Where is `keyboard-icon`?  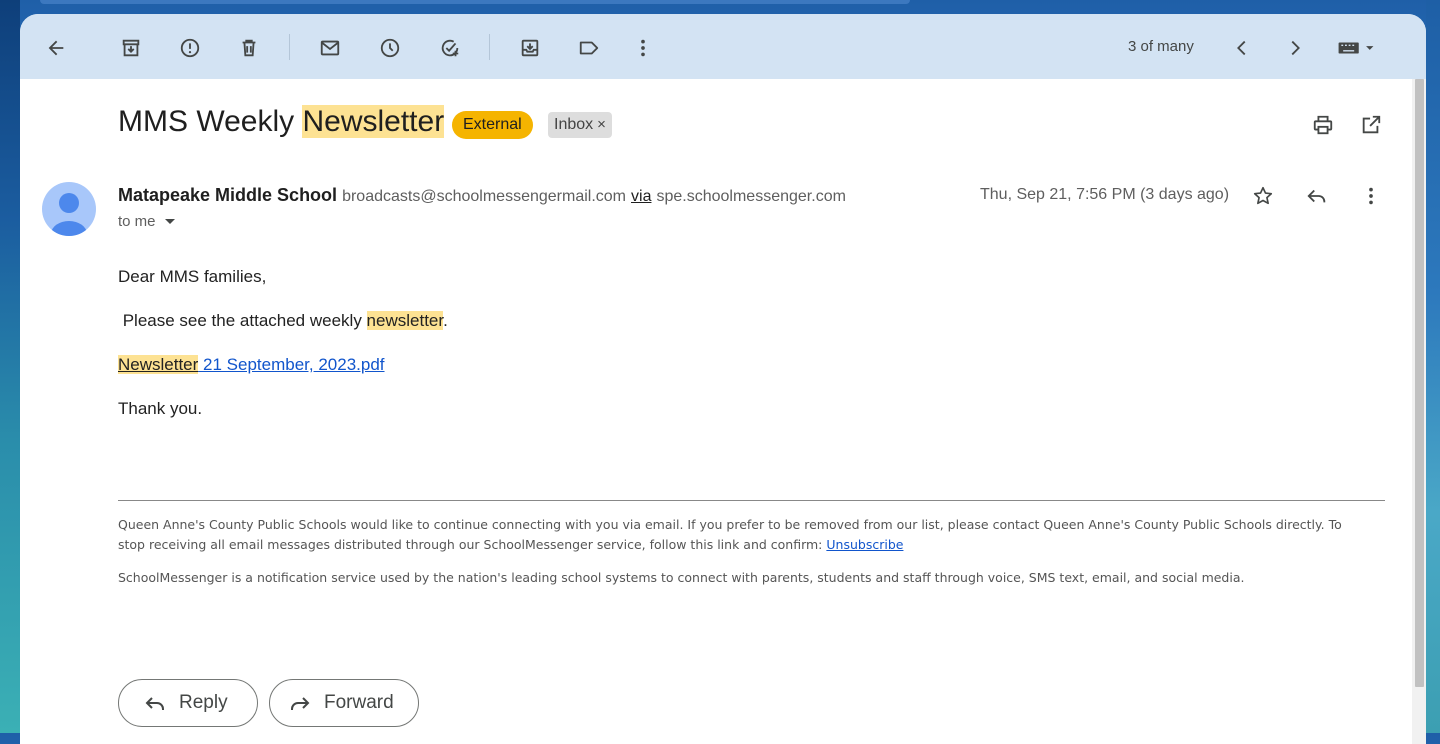 keyboard-icon is located at coordinates (1356, 48).